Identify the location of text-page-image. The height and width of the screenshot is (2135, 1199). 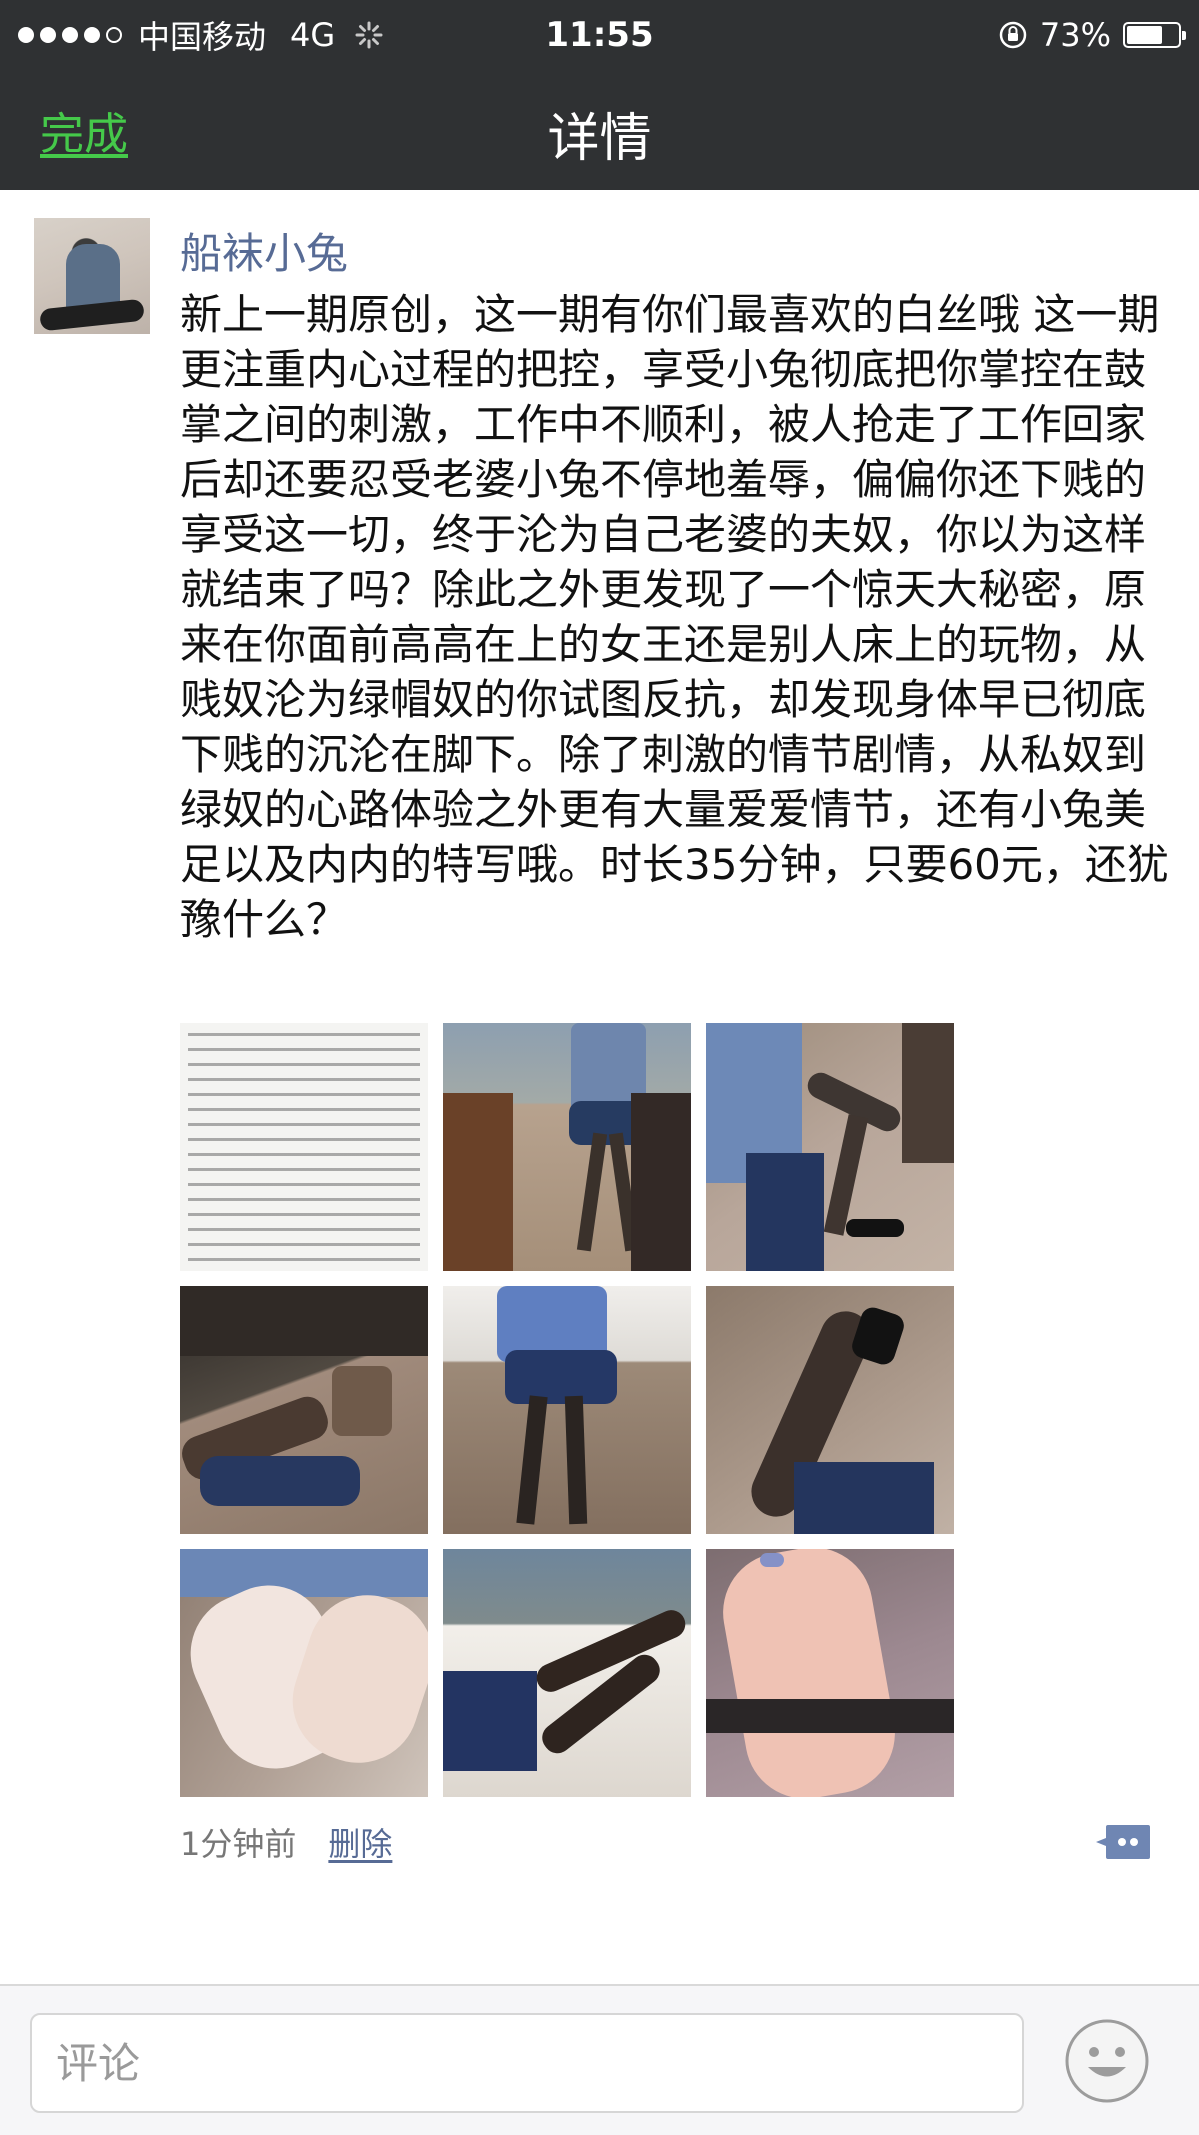
(304, 1148).